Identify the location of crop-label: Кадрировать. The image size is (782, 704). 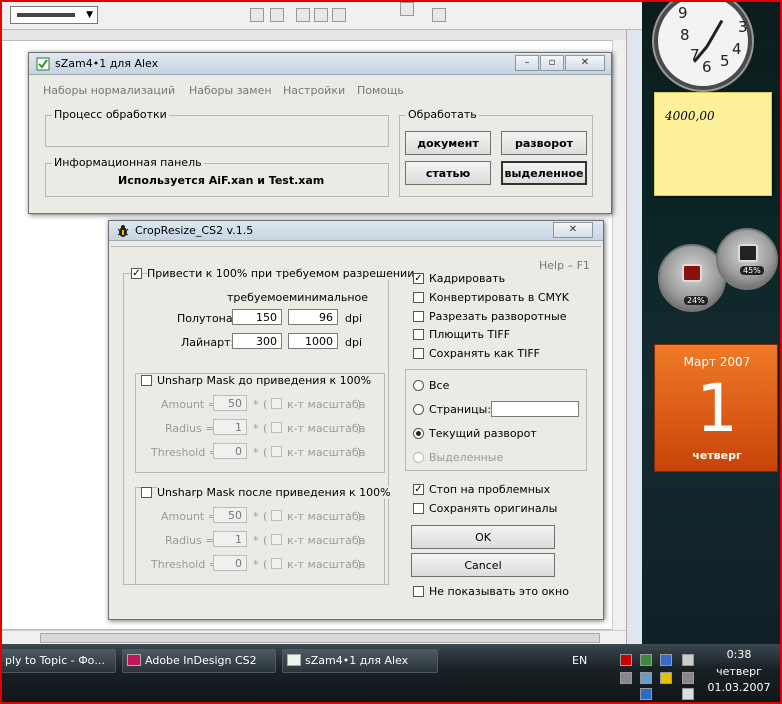
(467, 278).